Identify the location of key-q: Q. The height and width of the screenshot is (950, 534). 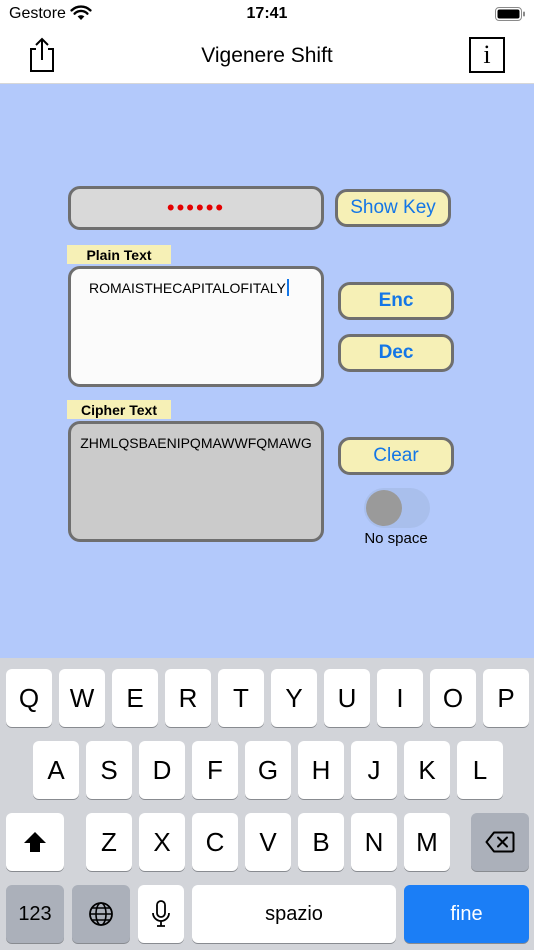
(29, 698).